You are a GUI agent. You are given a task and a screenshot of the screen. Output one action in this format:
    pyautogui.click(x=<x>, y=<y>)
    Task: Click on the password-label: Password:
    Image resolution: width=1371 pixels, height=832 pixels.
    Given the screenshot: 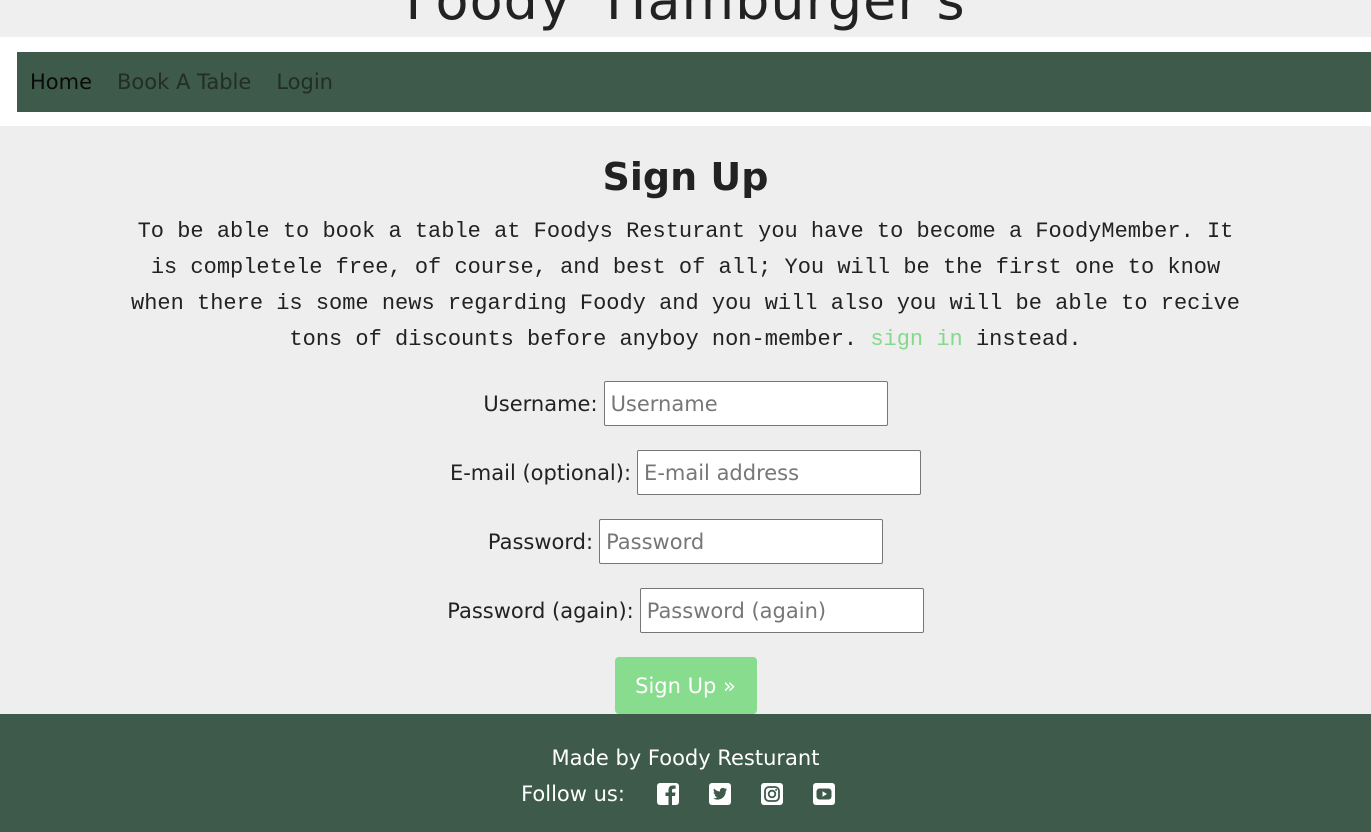 What is the action you would take?
    pyautogui.click(x=540, y=541)
    